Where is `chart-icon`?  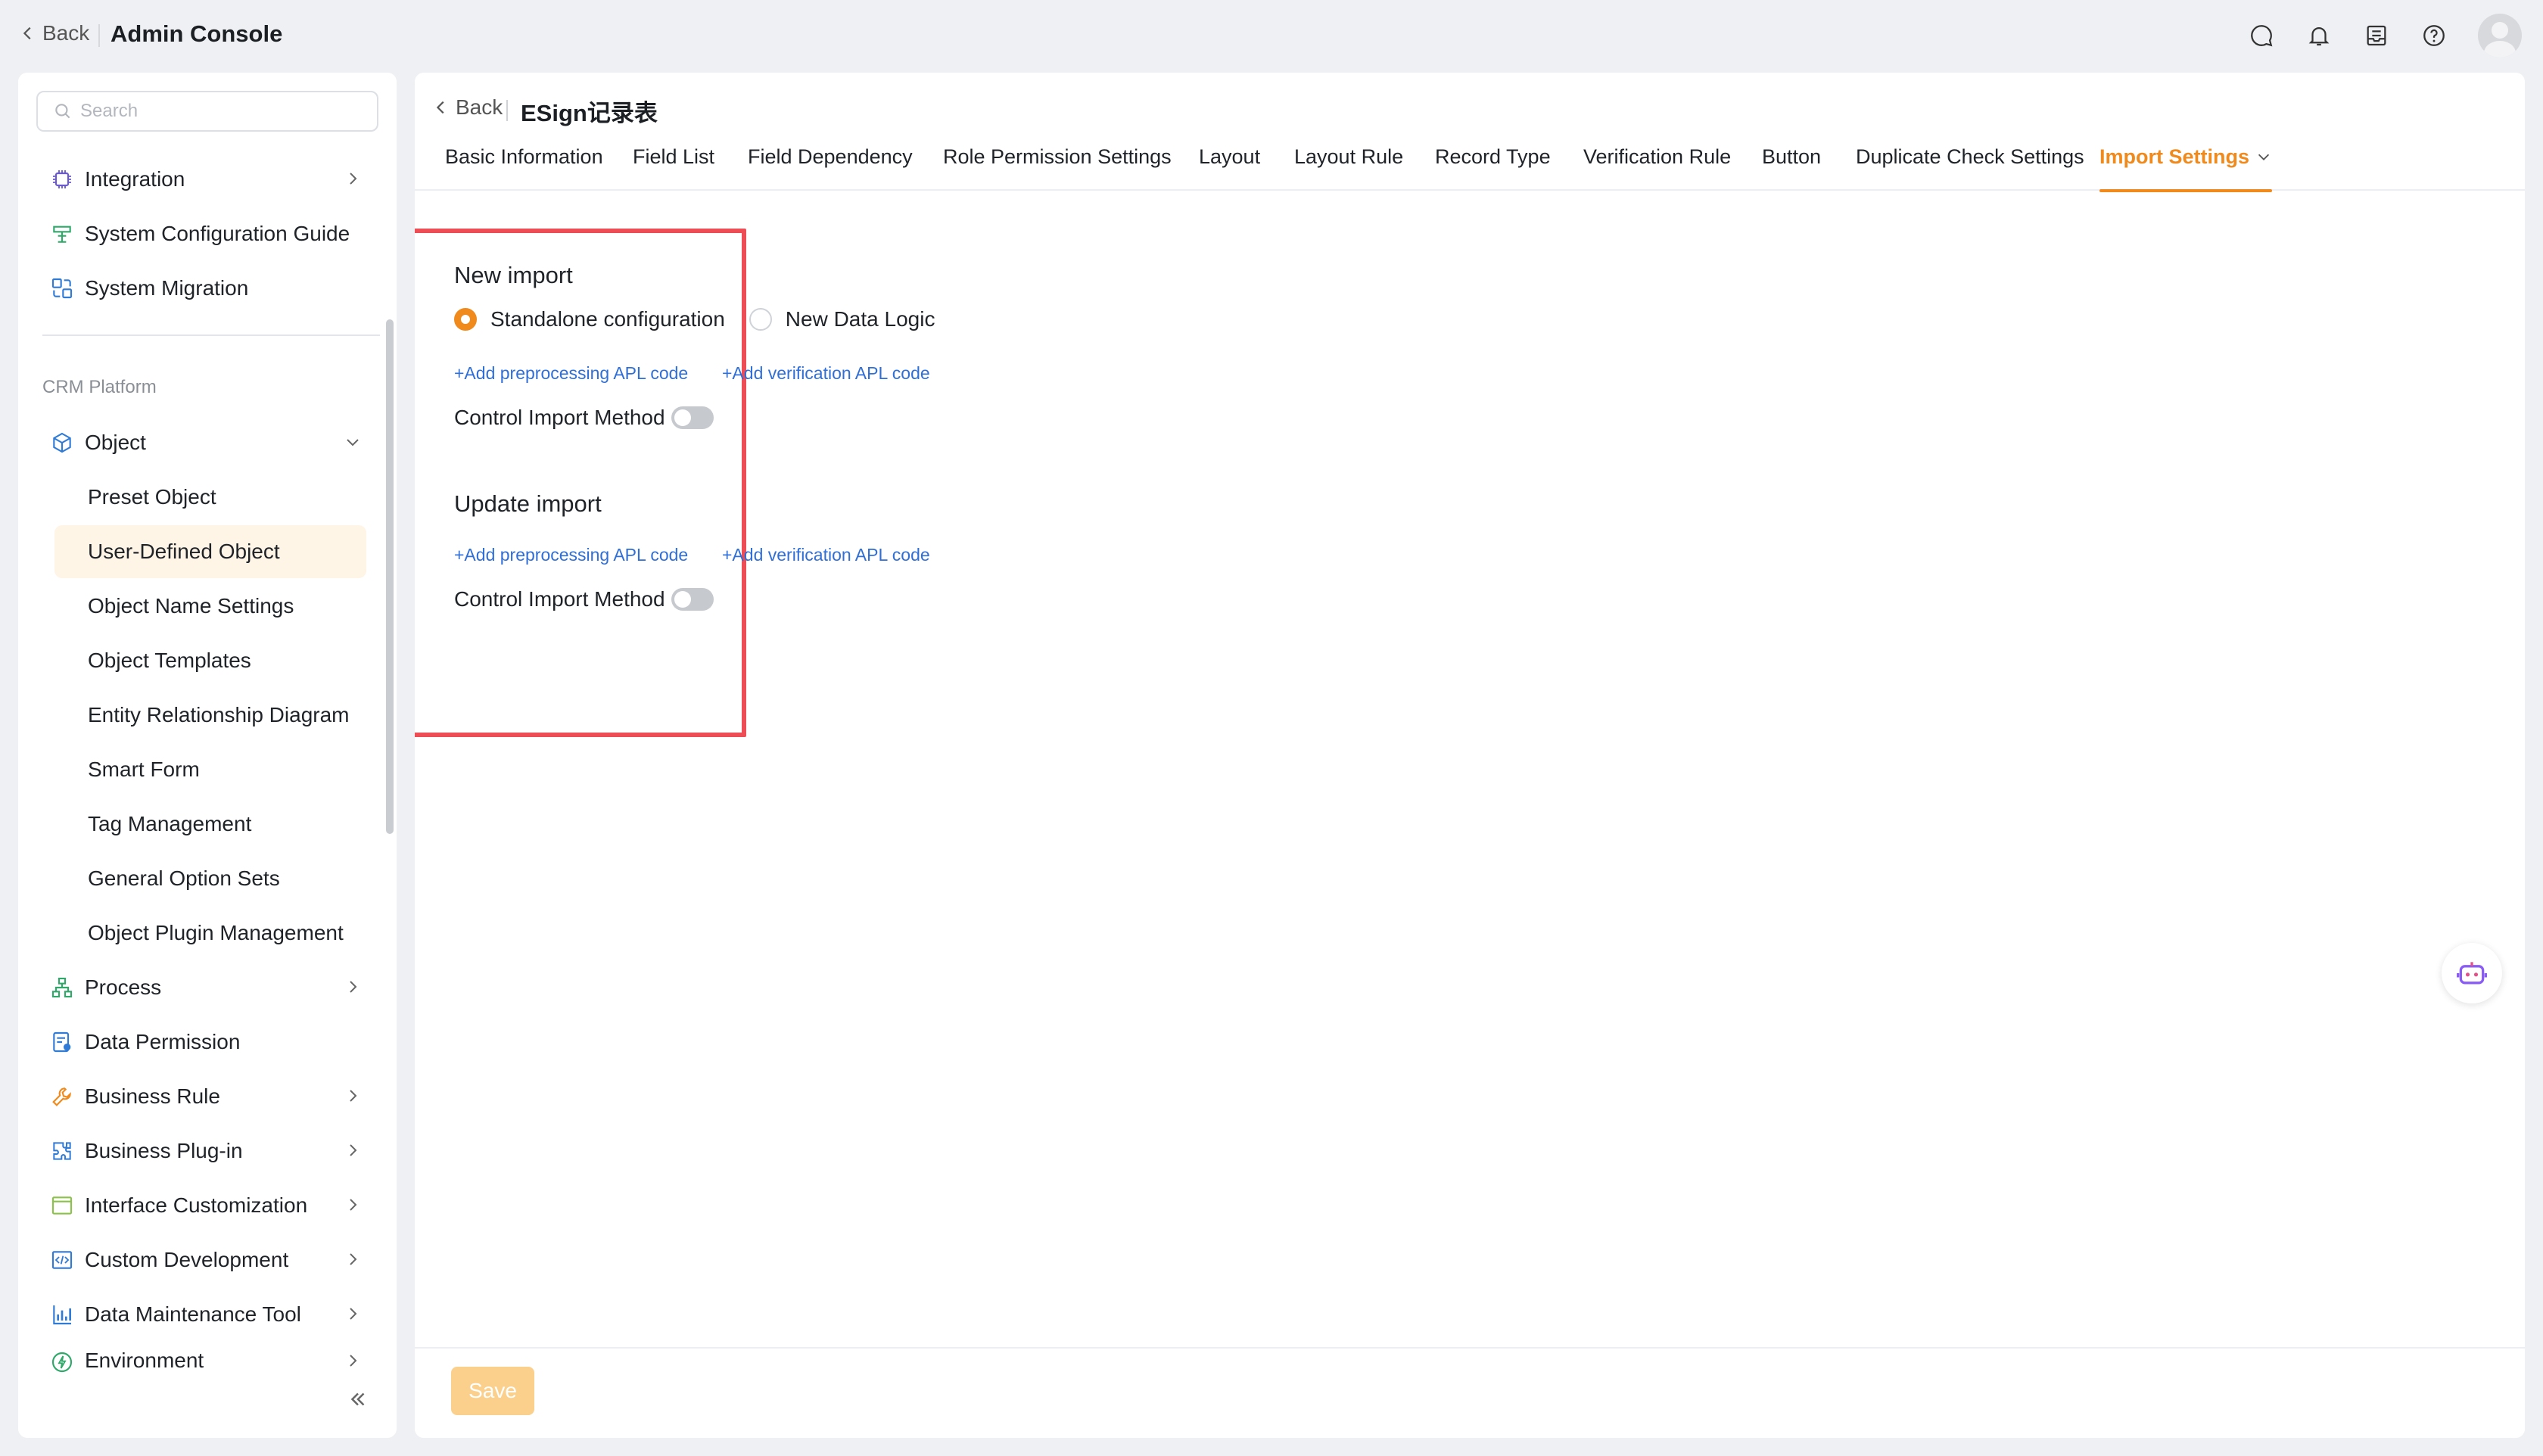
chart-icon is located at coordinates (62, 1314).